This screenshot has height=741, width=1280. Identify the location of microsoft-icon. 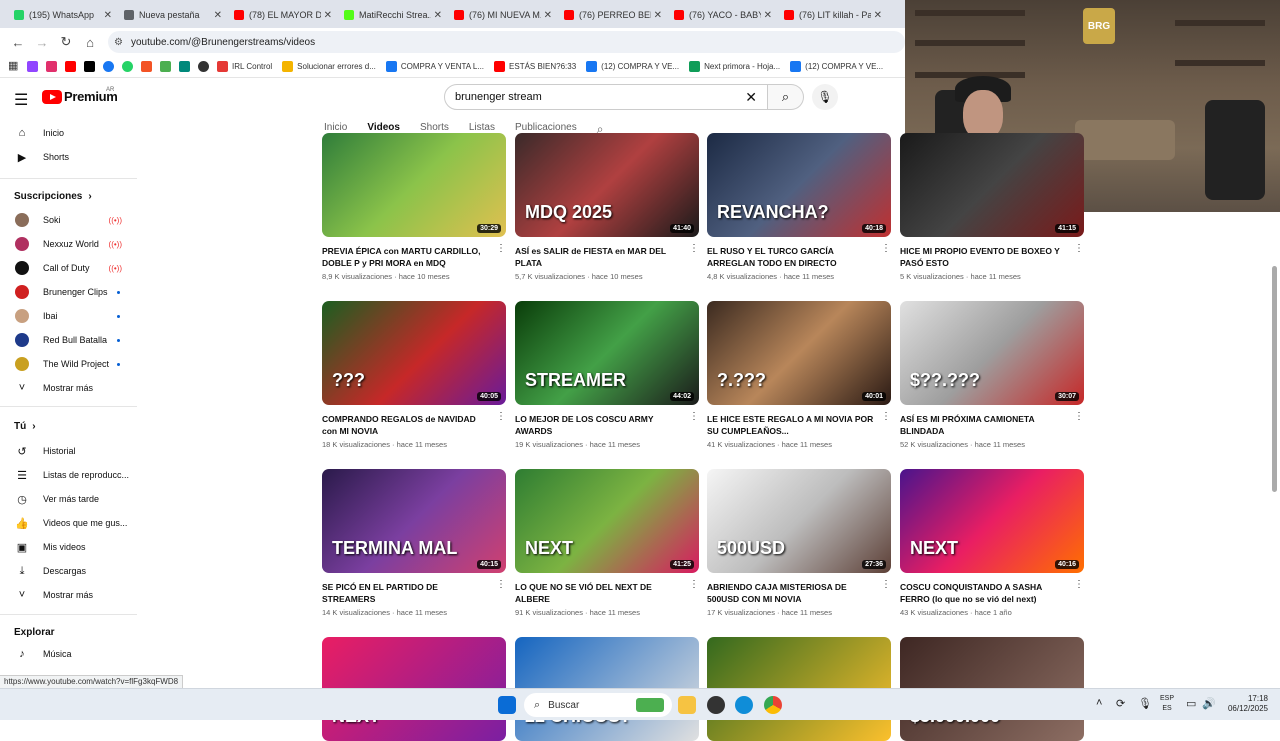
(146, 66).